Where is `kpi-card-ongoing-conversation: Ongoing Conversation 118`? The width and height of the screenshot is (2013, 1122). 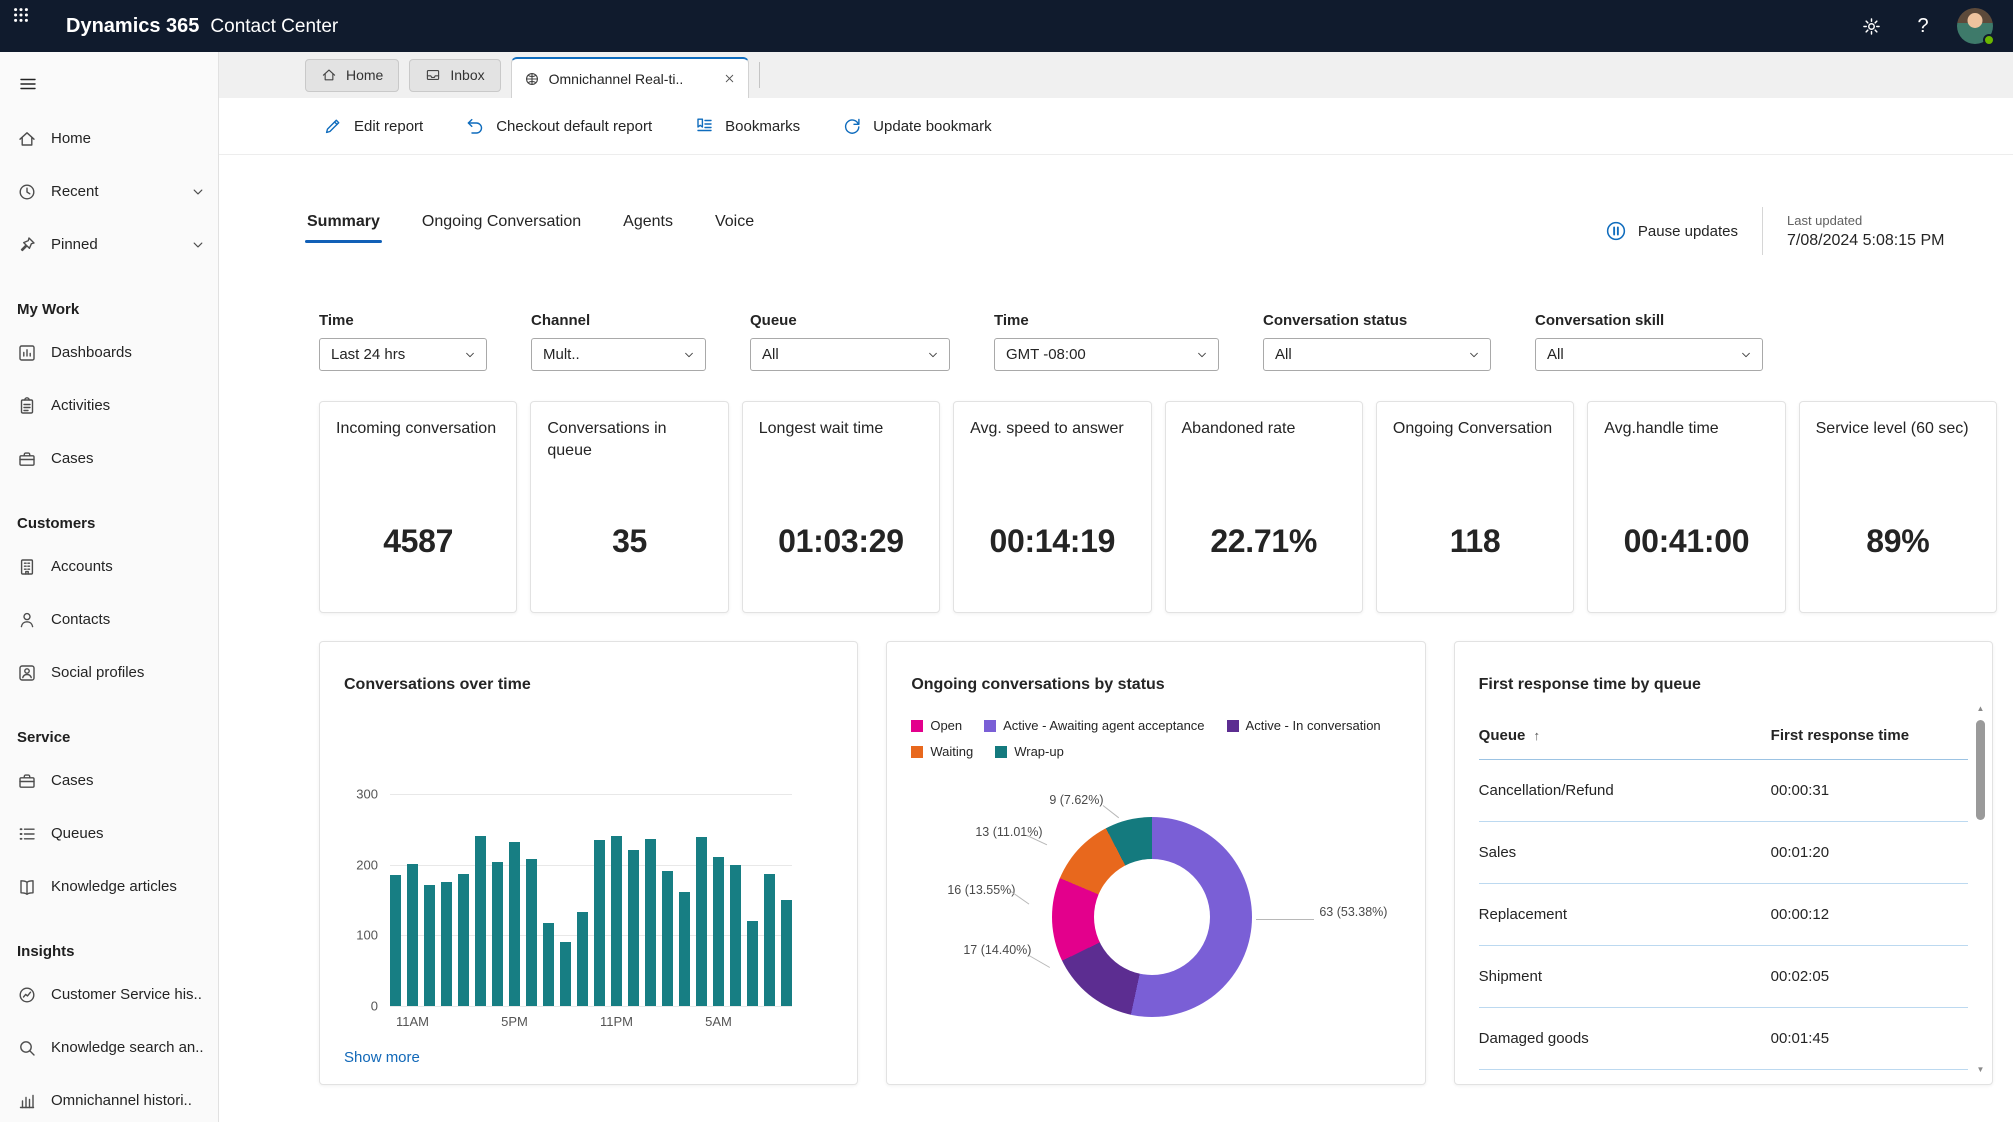
kpi-card-ongoing-conversation: Ongoing Conversation 118 is located at coordinates (1475, 507).